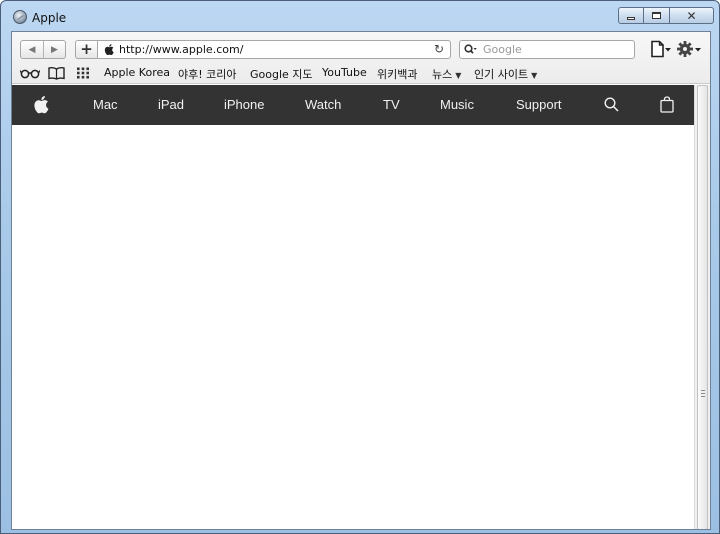 The width and height of the screenshot is (720, 534). What do you see at coordinates (20, 17) in the screenshot?
I see `safari-compass-icon` at bounding box center [20, 17].